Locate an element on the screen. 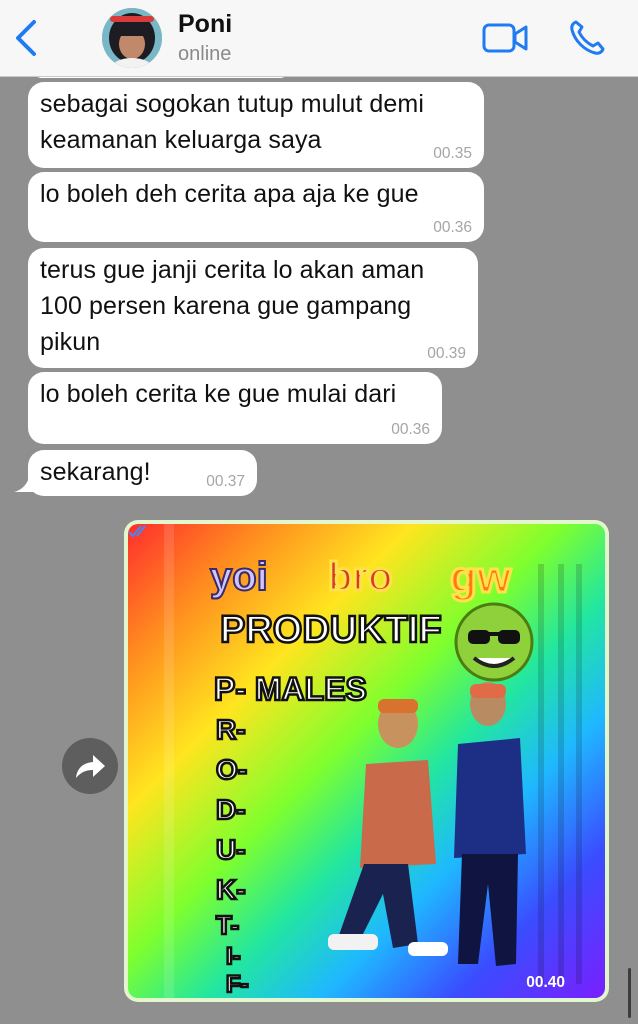 This screenshot has width=638, height=1024. image-letter: K- is located at coordinates (231, 889).